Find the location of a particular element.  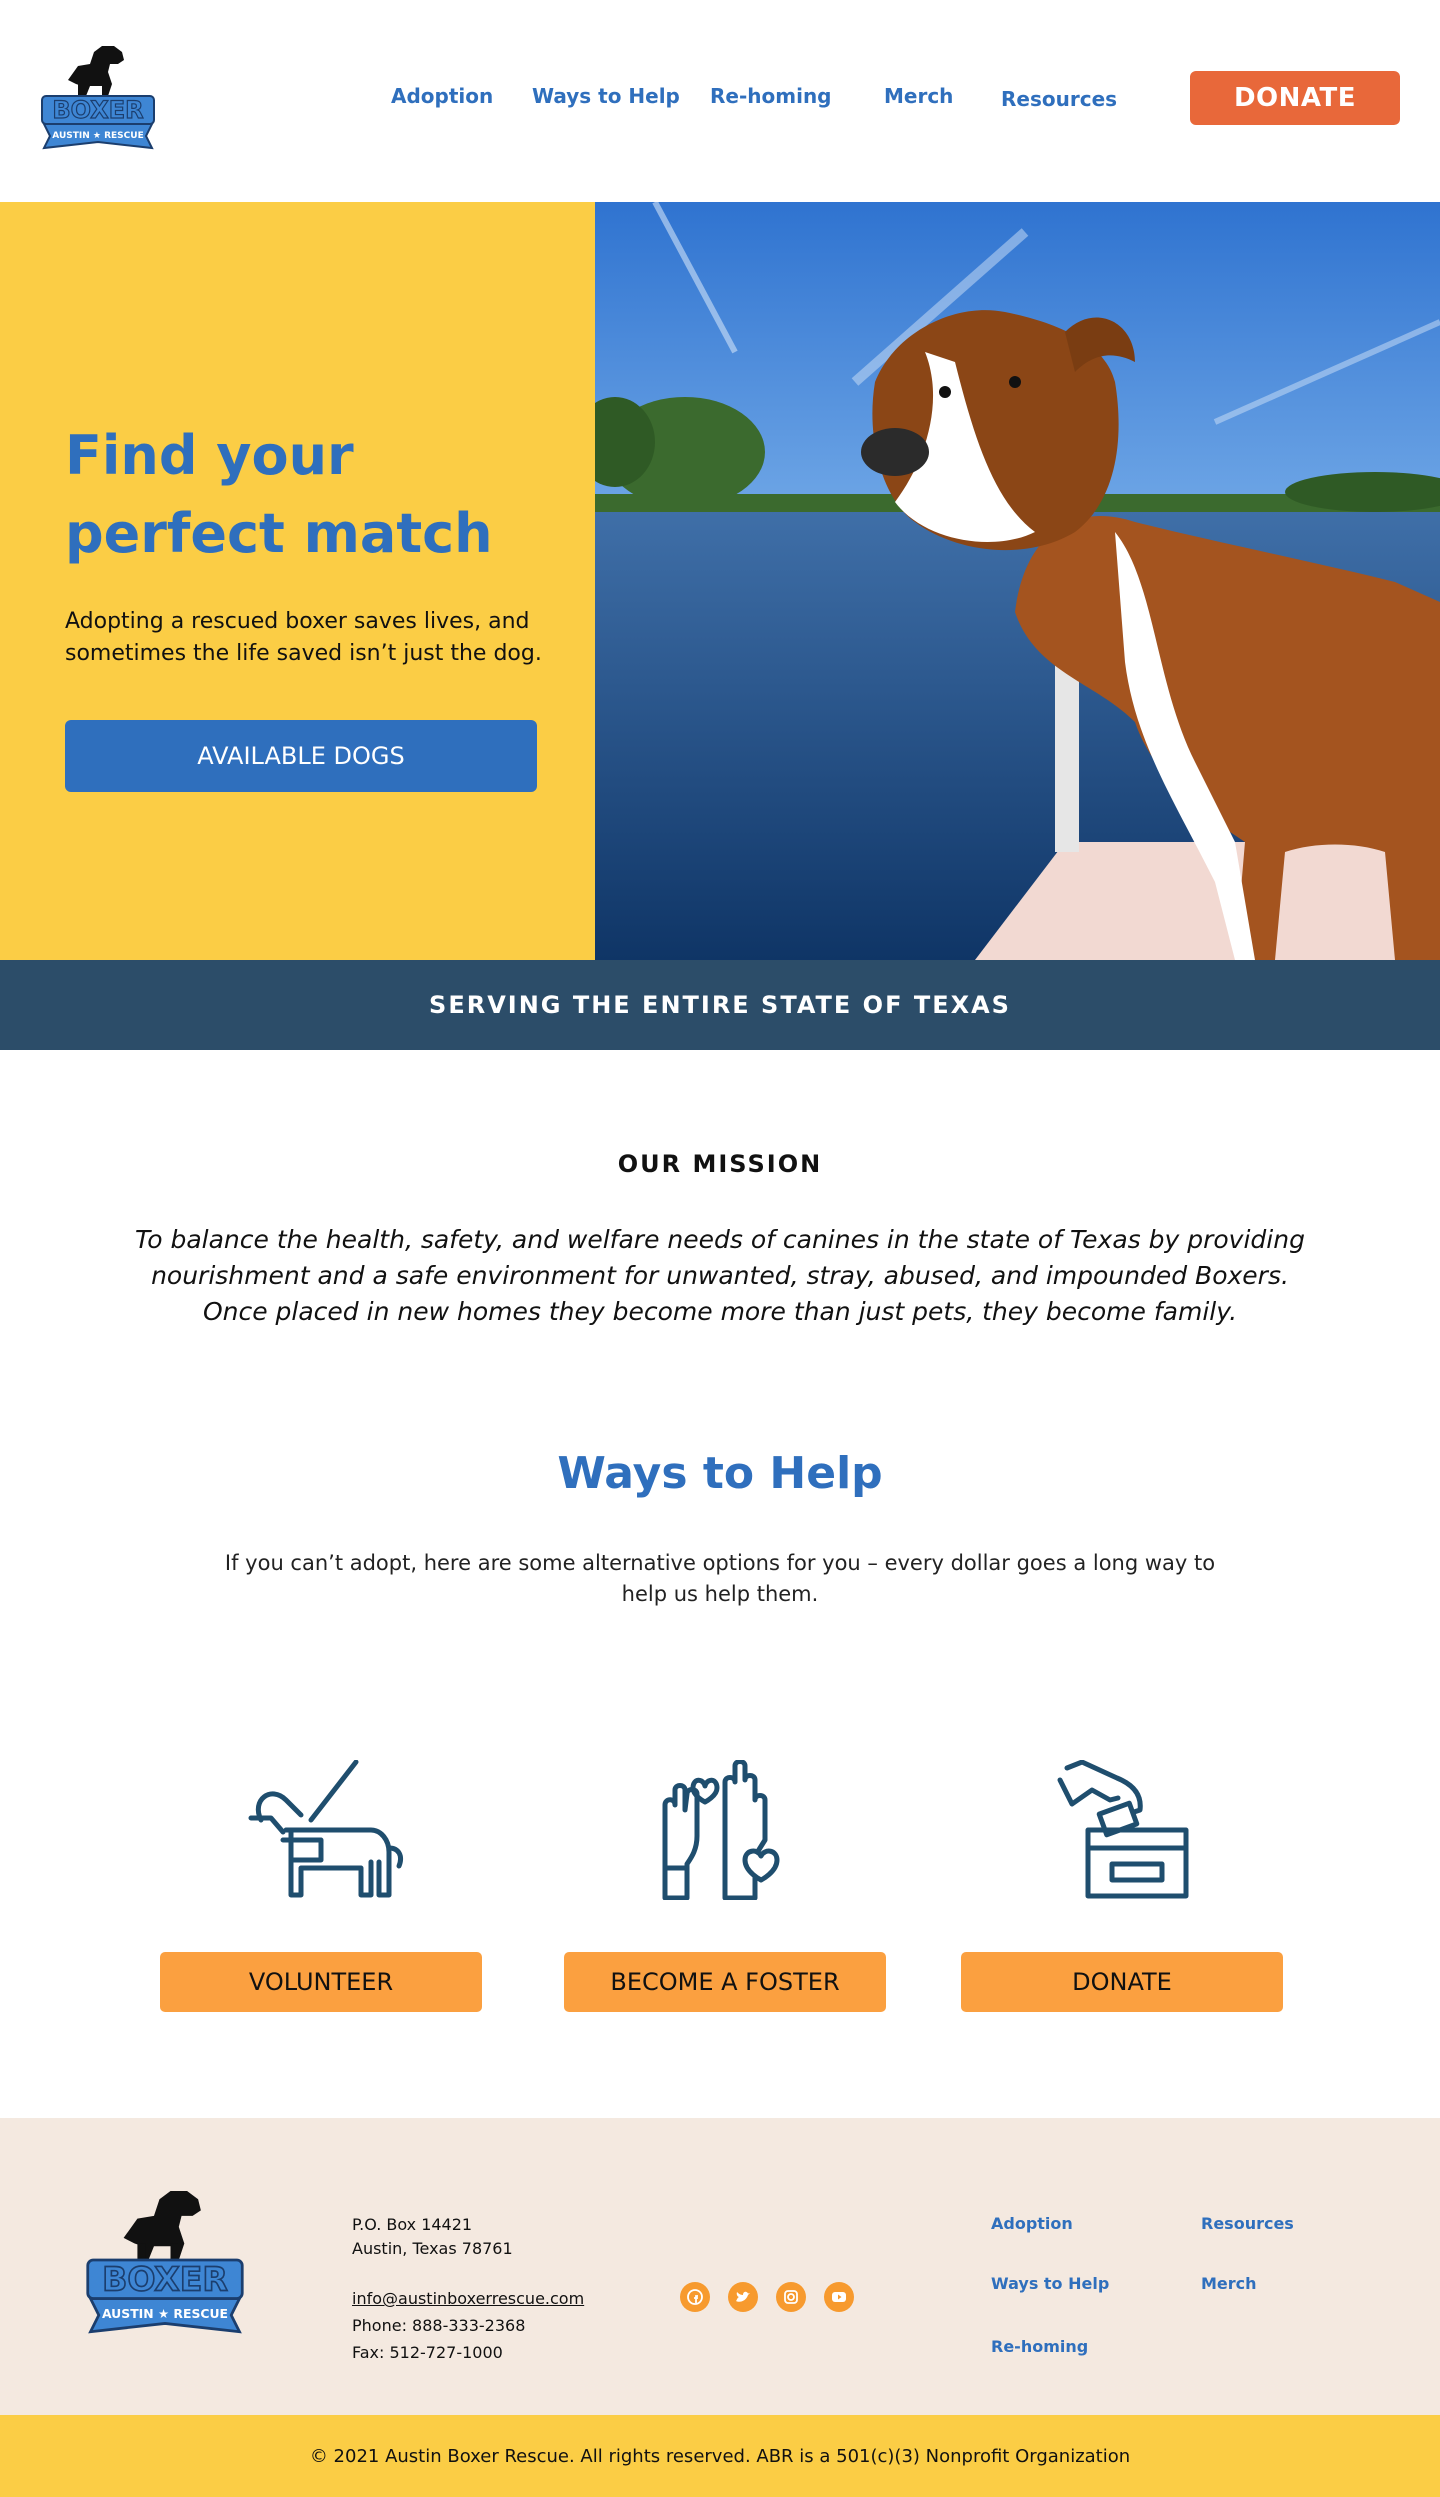

footer-link-merch: Merch is located at coordinates (1229, 2283).